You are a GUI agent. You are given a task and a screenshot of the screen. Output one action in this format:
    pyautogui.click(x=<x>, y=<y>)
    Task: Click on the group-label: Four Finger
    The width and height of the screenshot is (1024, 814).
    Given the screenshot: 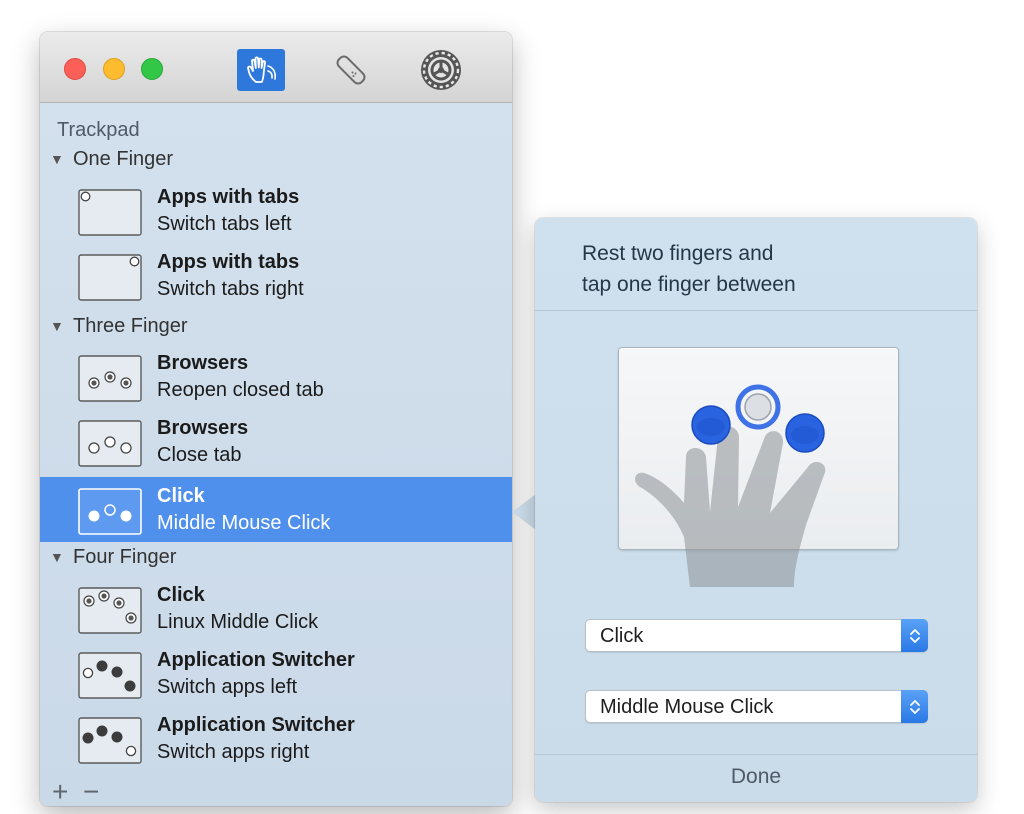 What is the action you would take?
    pyautogui.click(x=125, y=556)
    